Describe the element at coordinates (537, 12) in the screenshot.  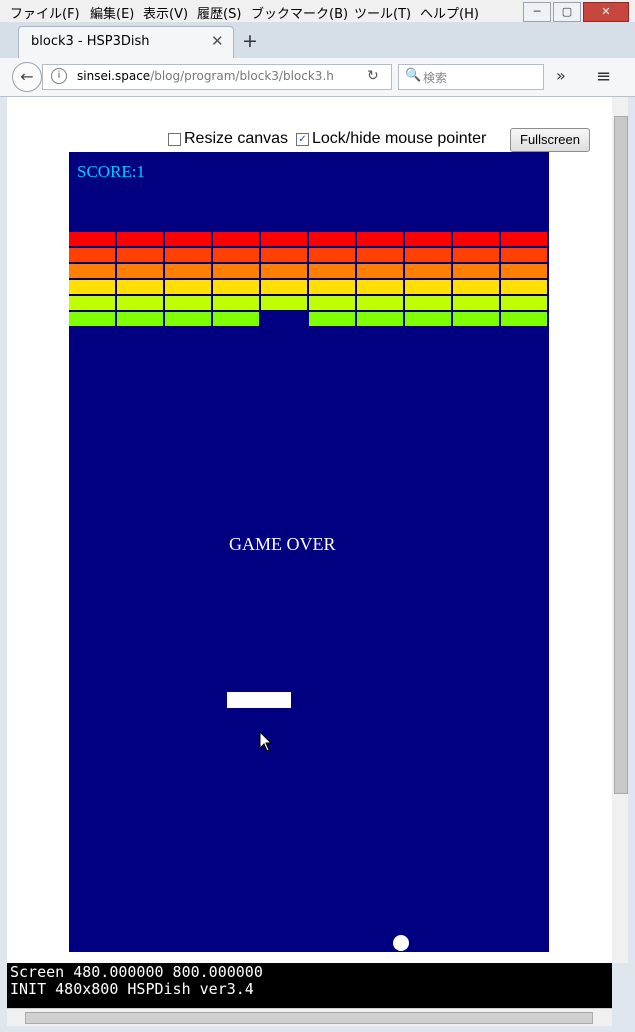
I see `minimize-button: ─` at that location.